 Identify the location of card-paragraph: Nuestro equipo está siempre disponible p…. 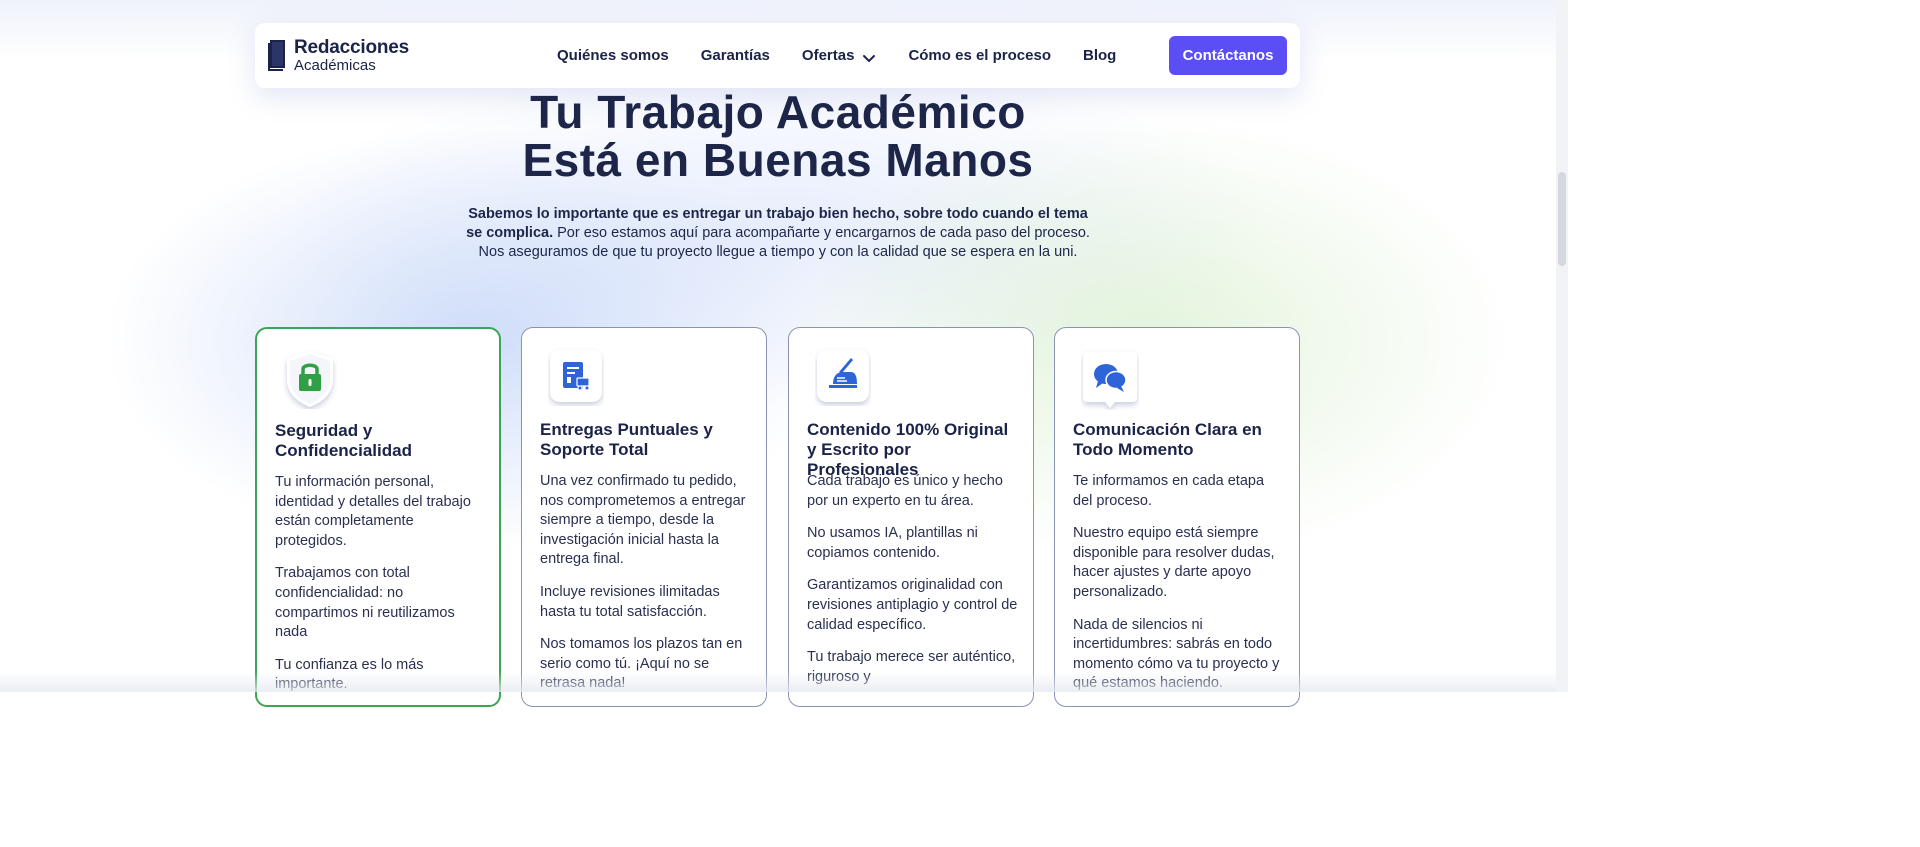
(1174, 562).